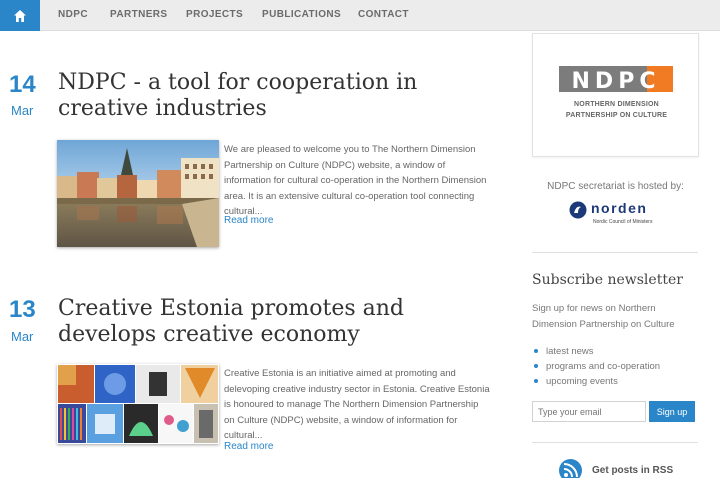  What do you see at coordinates (615, 186) in the screenshot?
I see `hosted-by-text: NDPC secretariat is hosted by:` at bounding box center [615, 186].